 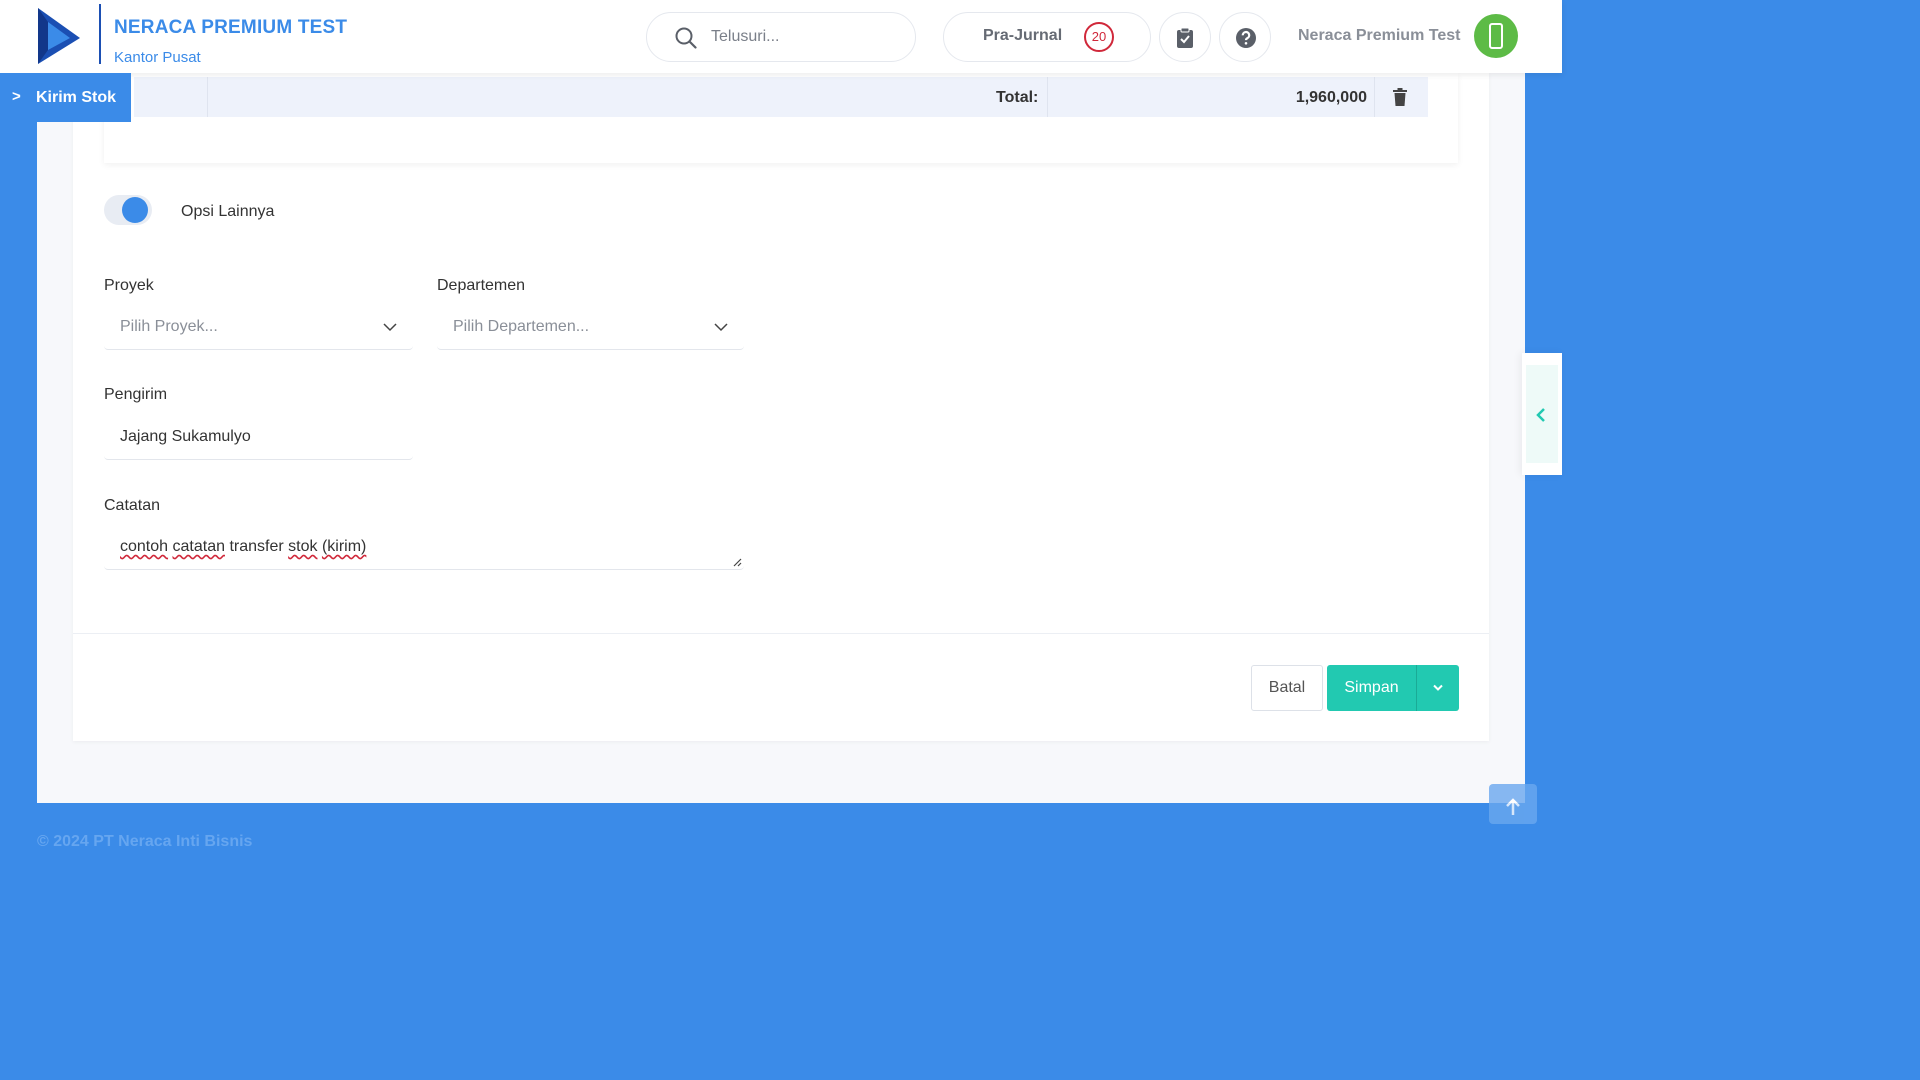 I want to click on user-name: Neraca Premium Test, so click(x=1379, y=36).